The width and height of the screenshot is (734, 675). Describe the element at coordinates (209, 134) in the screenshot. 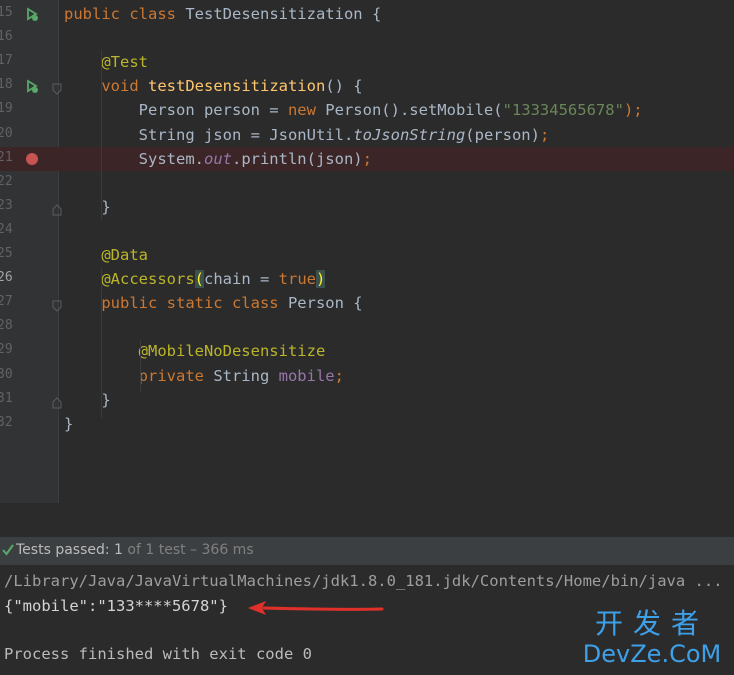

I see `code-token: String json = JsonUtil.` at that location.